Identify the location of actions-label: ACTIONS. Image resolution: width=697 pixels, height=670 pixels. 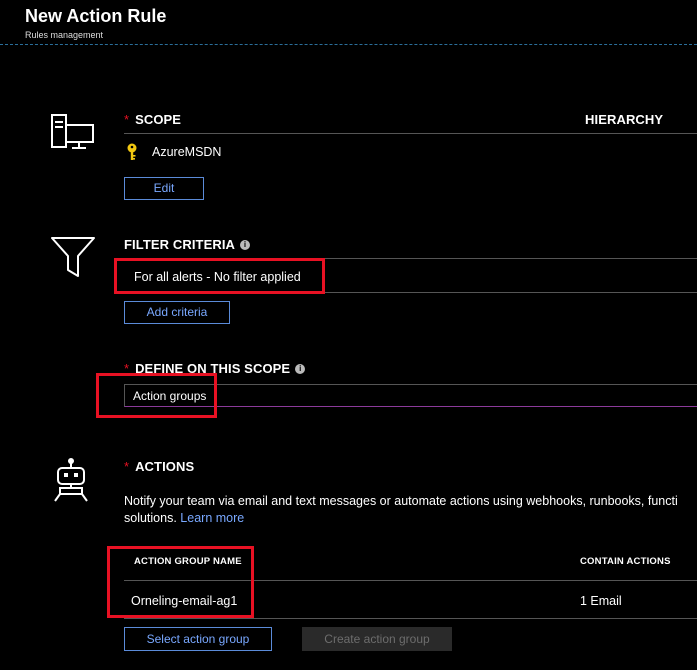
(165, 466).